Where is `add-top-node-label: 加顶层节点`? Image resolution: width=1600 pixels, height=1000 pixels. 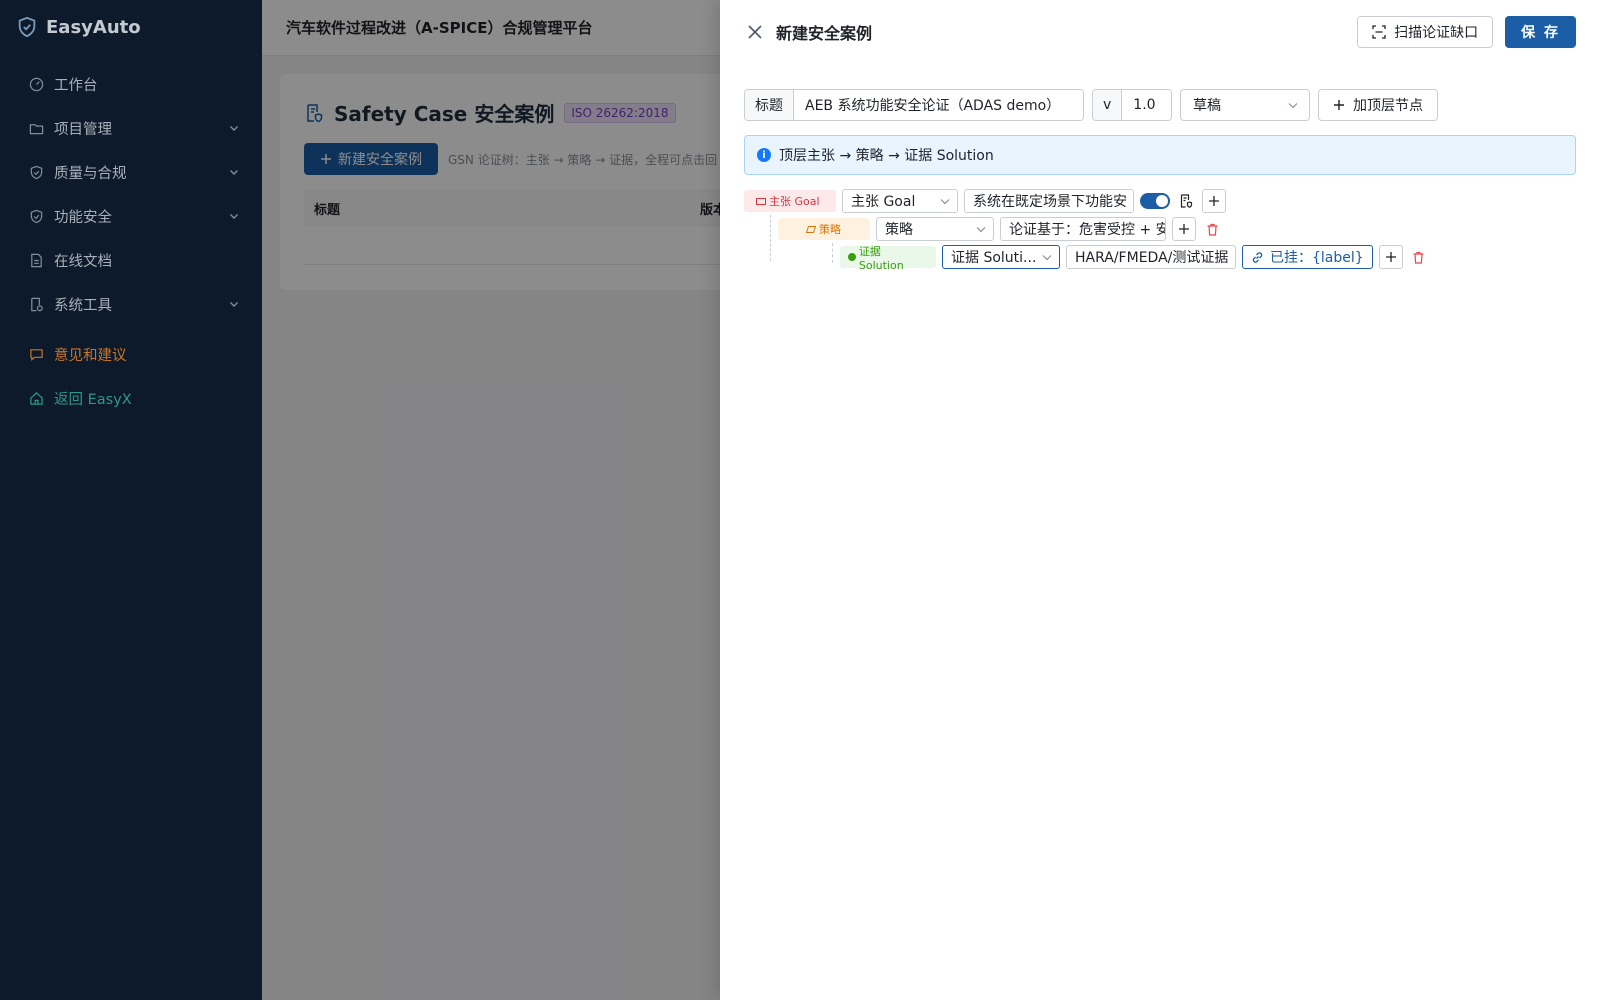 add-top-node-label: 加顶层节点 is located at coordinates (1388, 106).